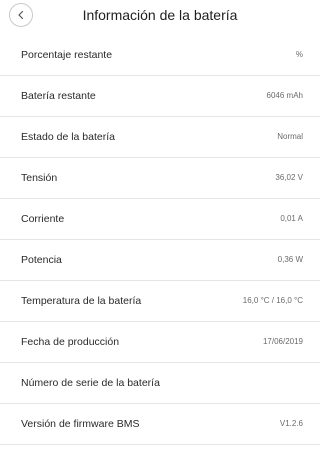  I want to click on row-value: 36,02 V, so click(289, 177).